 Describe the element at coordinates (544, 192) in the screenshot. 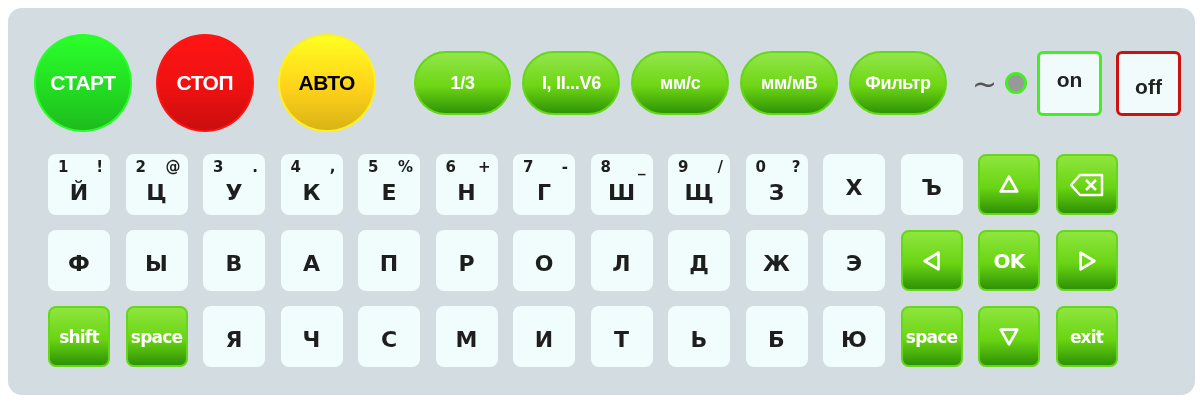

I see `letter-label: Г` at that location.